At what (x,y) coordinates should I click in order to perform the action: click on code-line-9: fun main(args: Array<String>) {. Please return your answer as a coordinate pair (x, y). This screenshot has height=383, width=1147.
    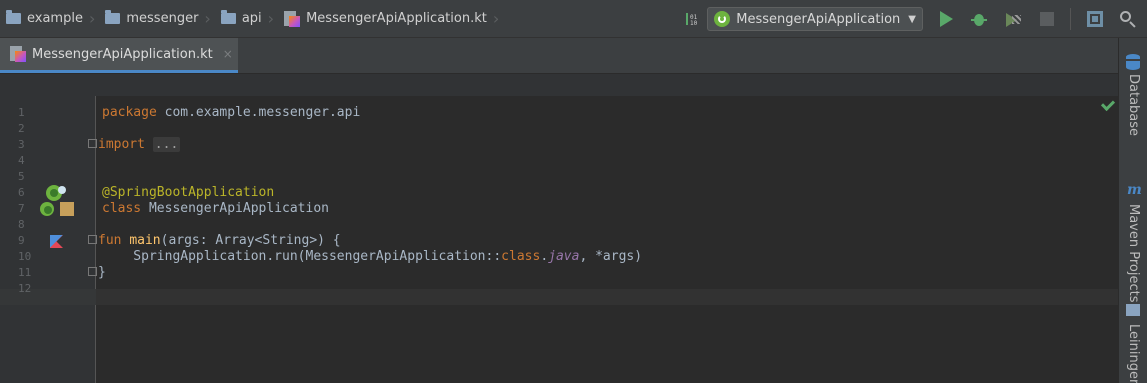
    Looking at the image, I should click on (214, 241).